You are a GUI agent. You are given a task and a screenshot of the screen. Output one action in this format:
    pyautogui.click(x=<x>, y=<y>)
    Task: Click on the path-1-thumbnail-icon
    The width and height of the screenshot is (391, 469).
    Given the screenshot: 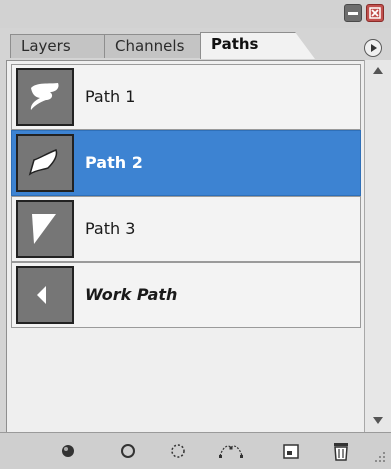 What is the action you would take?
    pyautogui.click(x=44, y=96)
    